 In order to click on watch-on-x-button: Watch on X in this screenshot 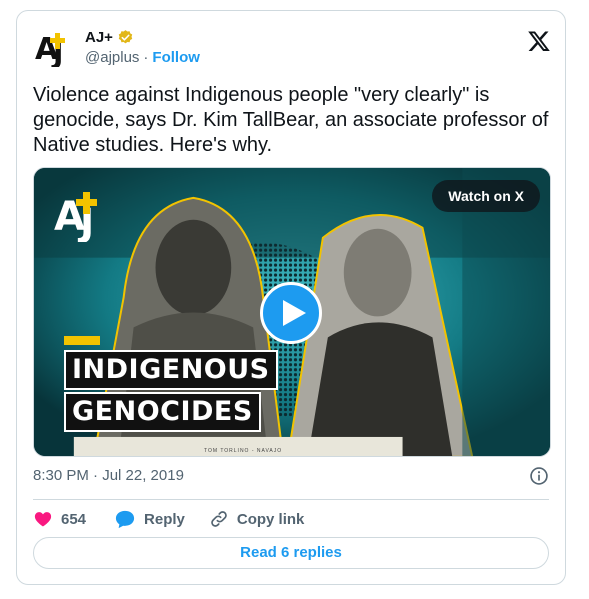, I will do `click(486, 196)`.